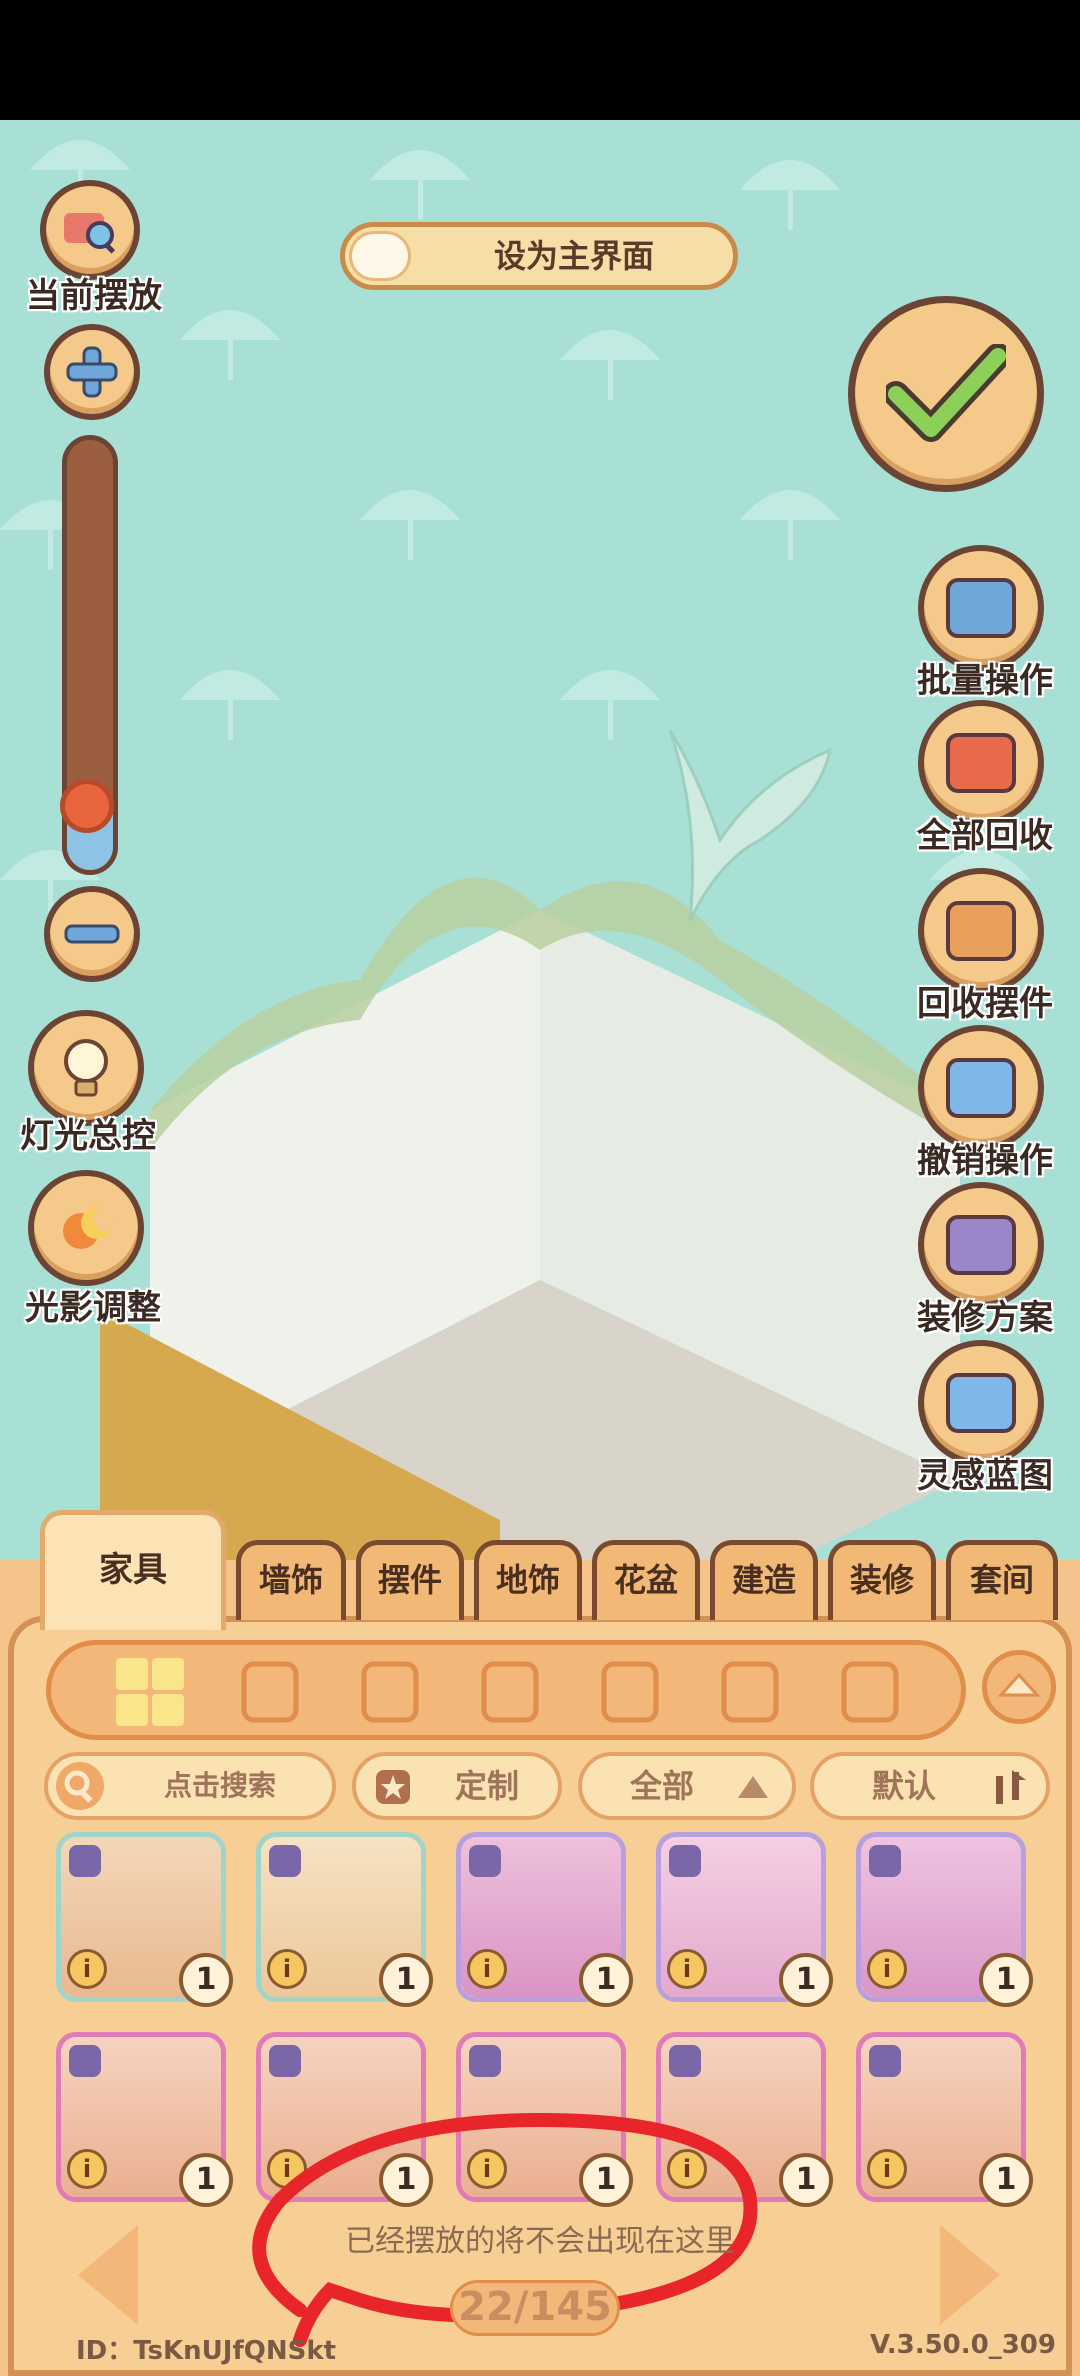  I want to click on furniture-item-bench: i 1, so click(744, 1919).